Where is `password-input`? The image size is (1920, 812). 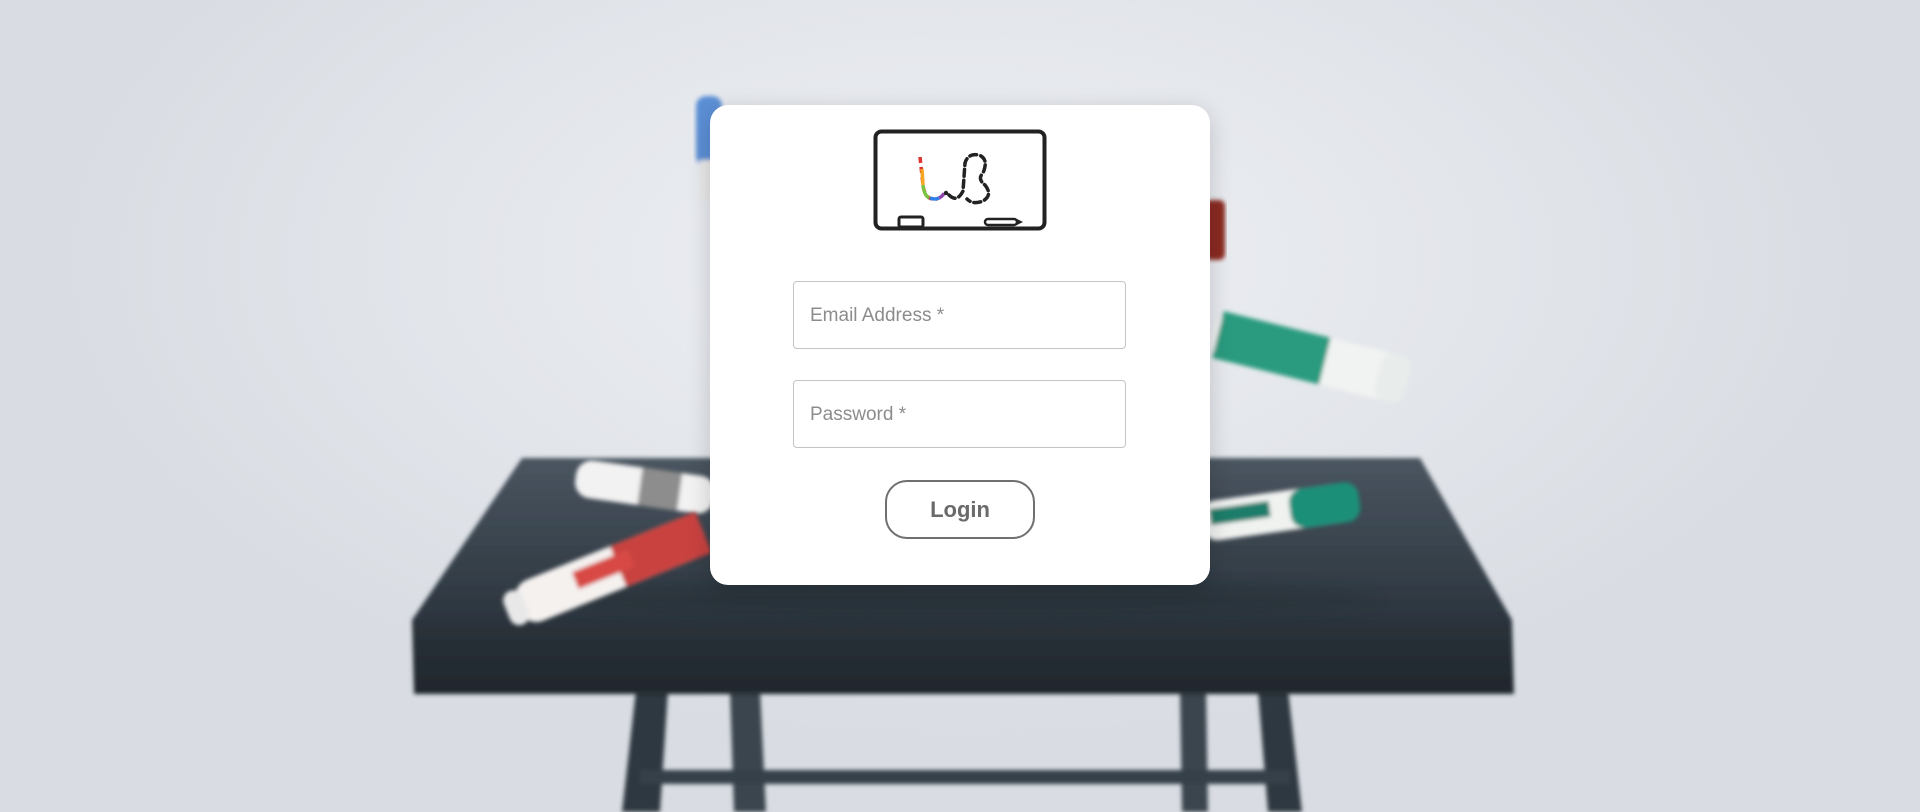
password-input is located at coordinates (959, 414).